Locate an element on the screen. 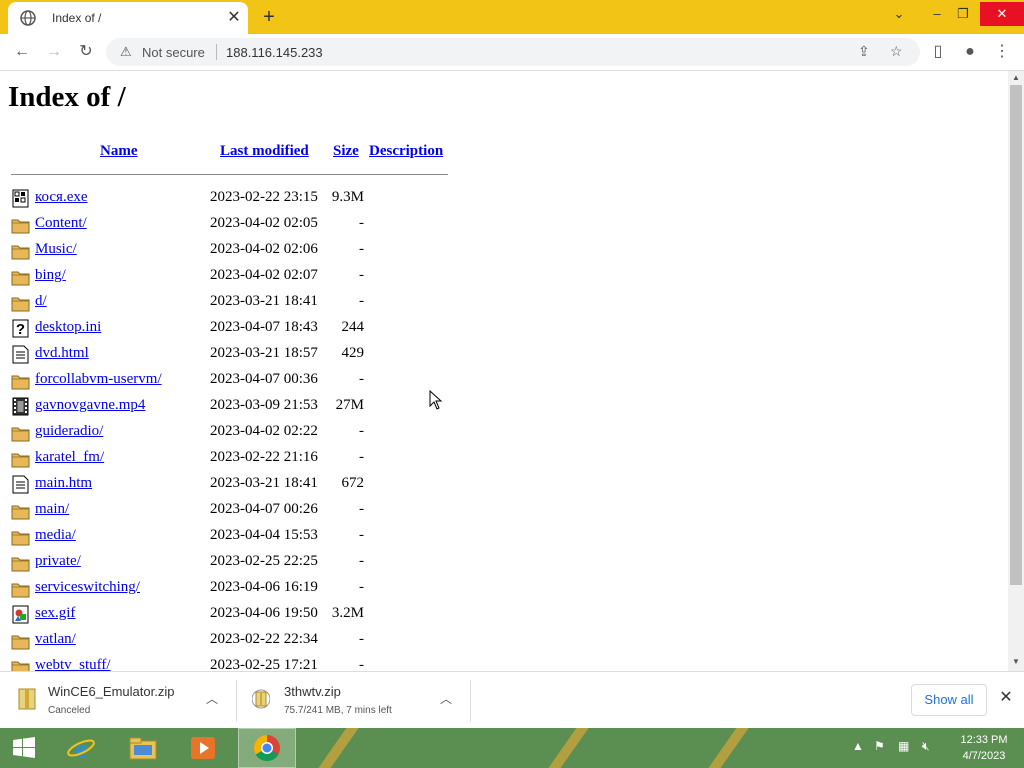 This screenshot has height=768, width=1024. security-status: Not secure is located at coordinates (173, 52).